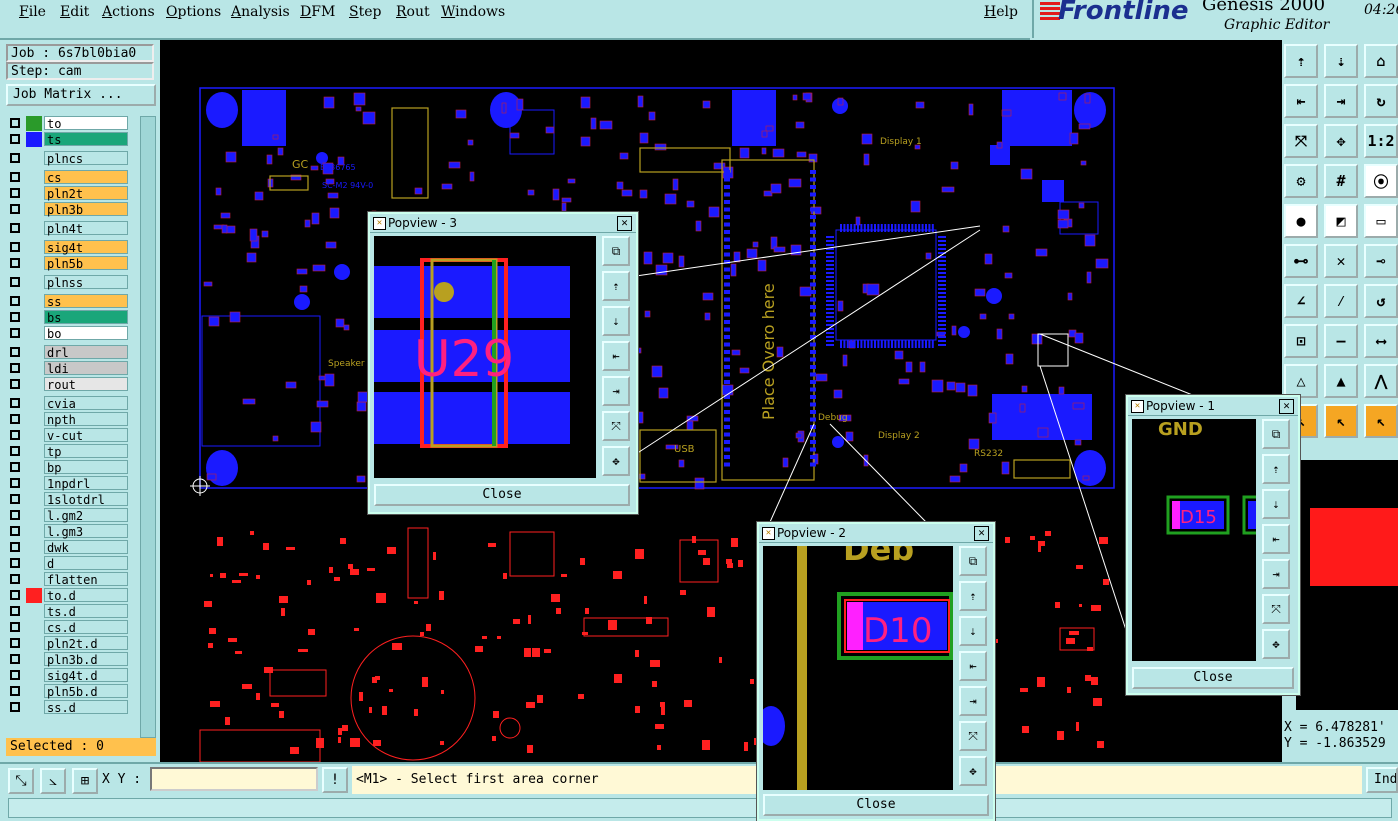 The width and height of the screenshot is (1398, 821). What do you see at coordinates (86, 209) in the screenshot?
I see `layer-name: pln3b` at bounding box center [86, 209].